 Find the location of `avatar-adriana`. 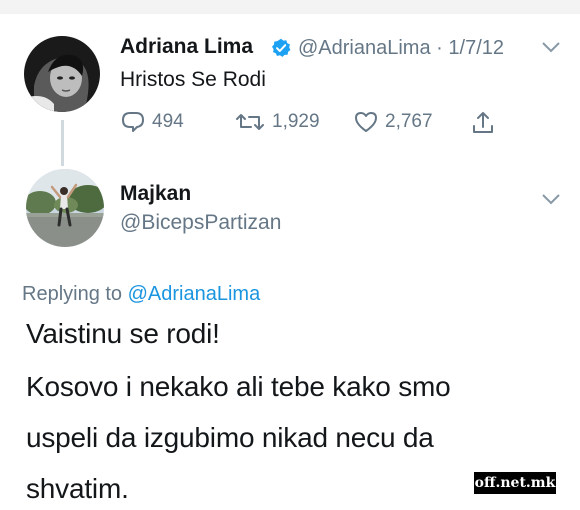

avatar-adriana is located at coordinates (62, 74).